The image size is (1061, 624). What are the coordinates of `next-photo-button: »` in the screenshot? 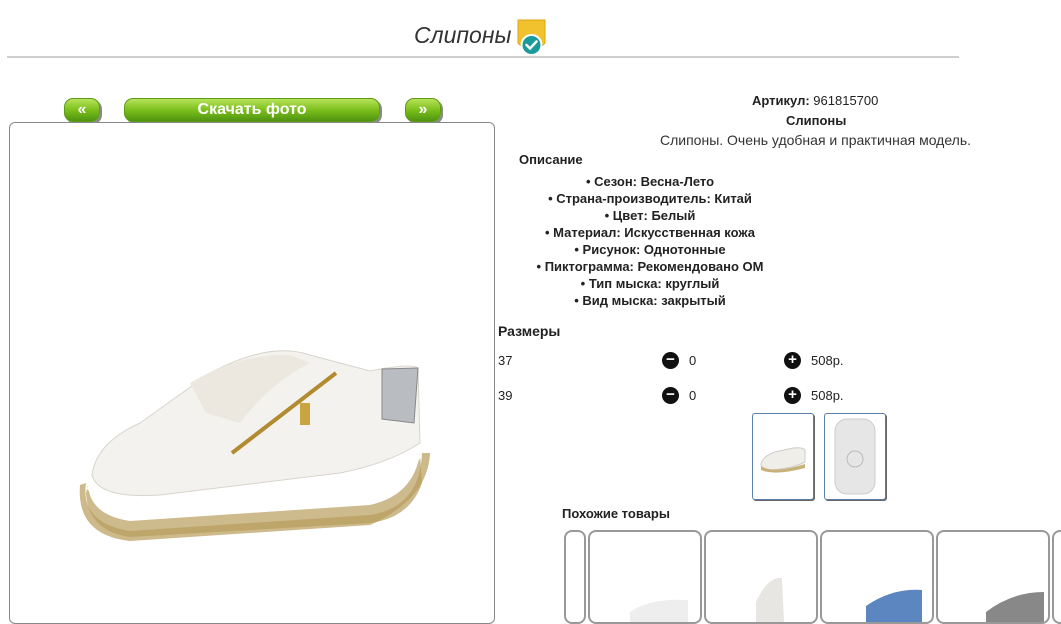 It's located at (423, 110).